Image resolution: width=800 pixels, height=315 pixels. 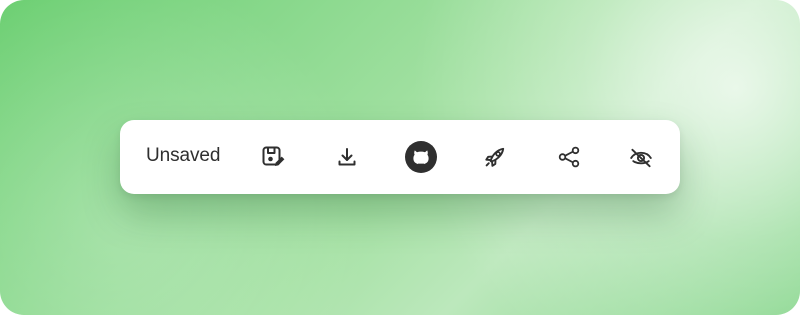 I want to click on save-status-label: Unsaved, so click(x=183, y=155).